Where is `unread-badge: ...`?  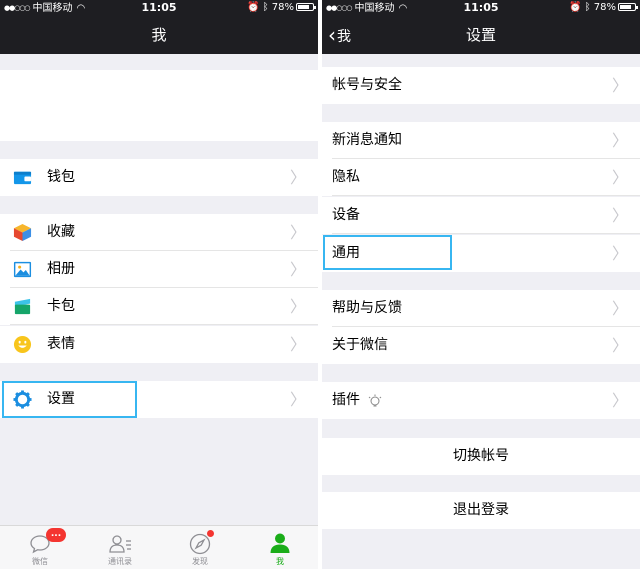 unread-badge: ... is located at coordinates (56, 535).